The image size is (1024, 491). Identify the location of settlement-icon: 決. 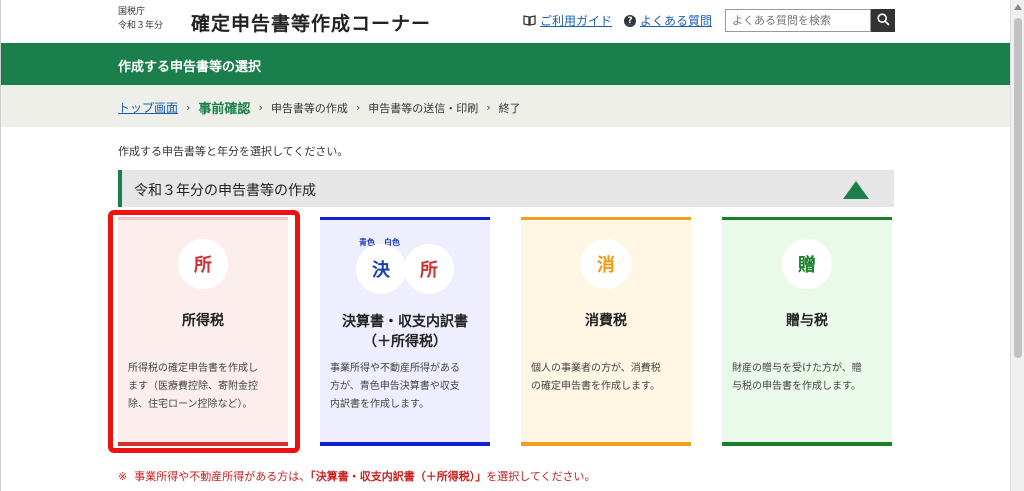
(381, 269).